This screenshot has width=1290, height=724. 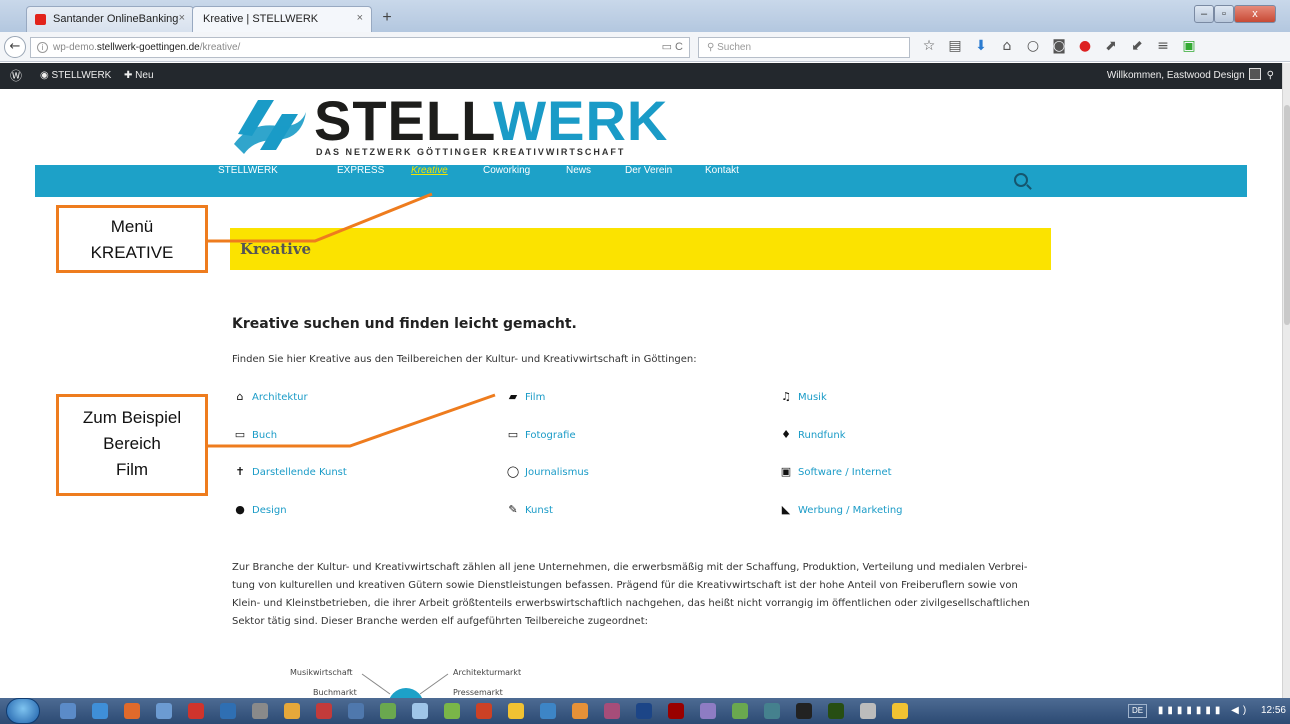 What do you see at coordinates (578, 181) in the screenshot?
I see `nav-item-news: News` at bounding box center [578, 181].